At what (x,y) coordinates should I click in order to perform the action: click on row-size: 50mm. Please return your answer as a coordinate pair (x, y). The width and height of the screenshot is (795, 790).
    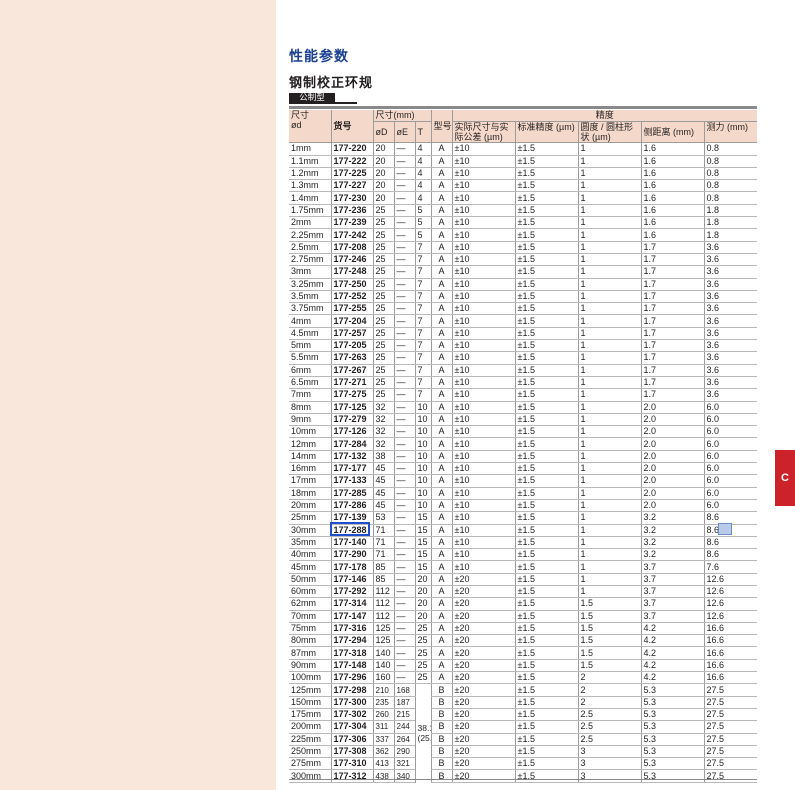
    Looking at the image, I should click on (310, 579).